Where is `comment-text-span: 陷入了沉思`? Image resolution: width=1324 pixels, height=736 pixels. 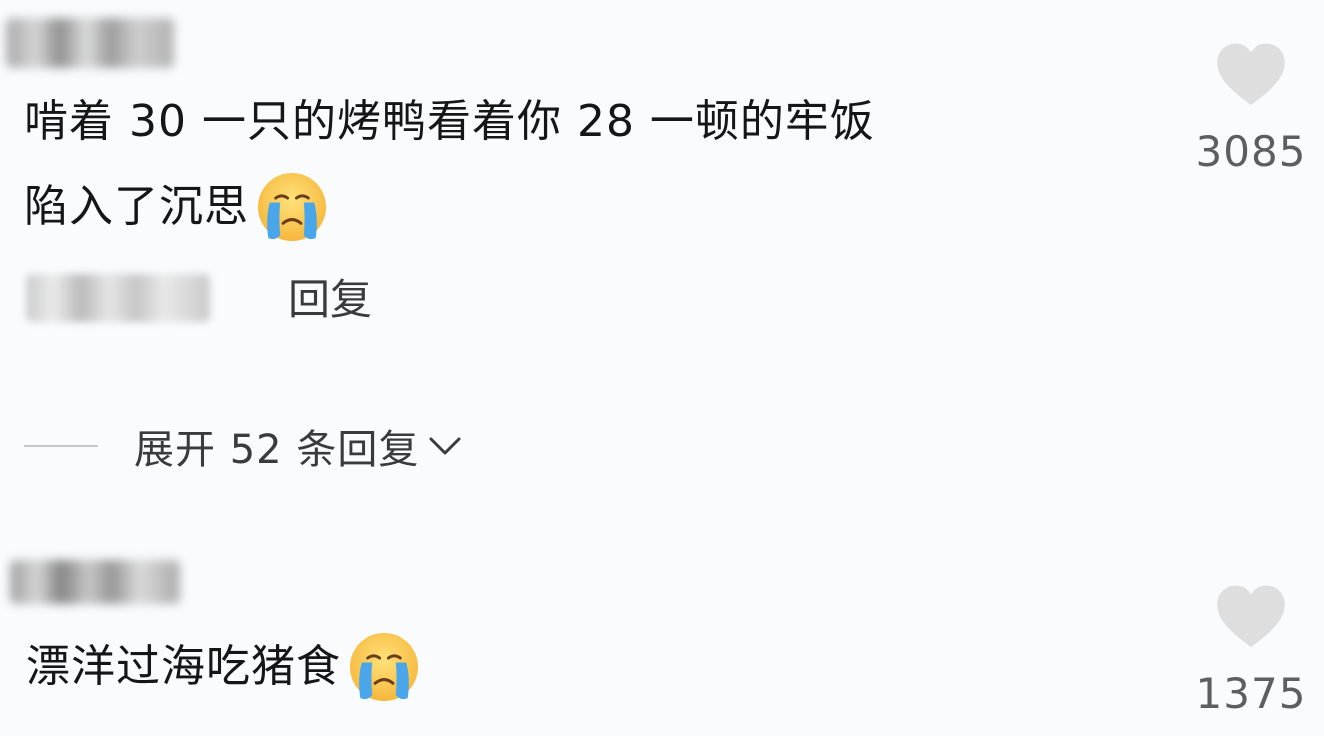
comment-text-span: 陷入了沉思 is located at coordinates (136, 206).